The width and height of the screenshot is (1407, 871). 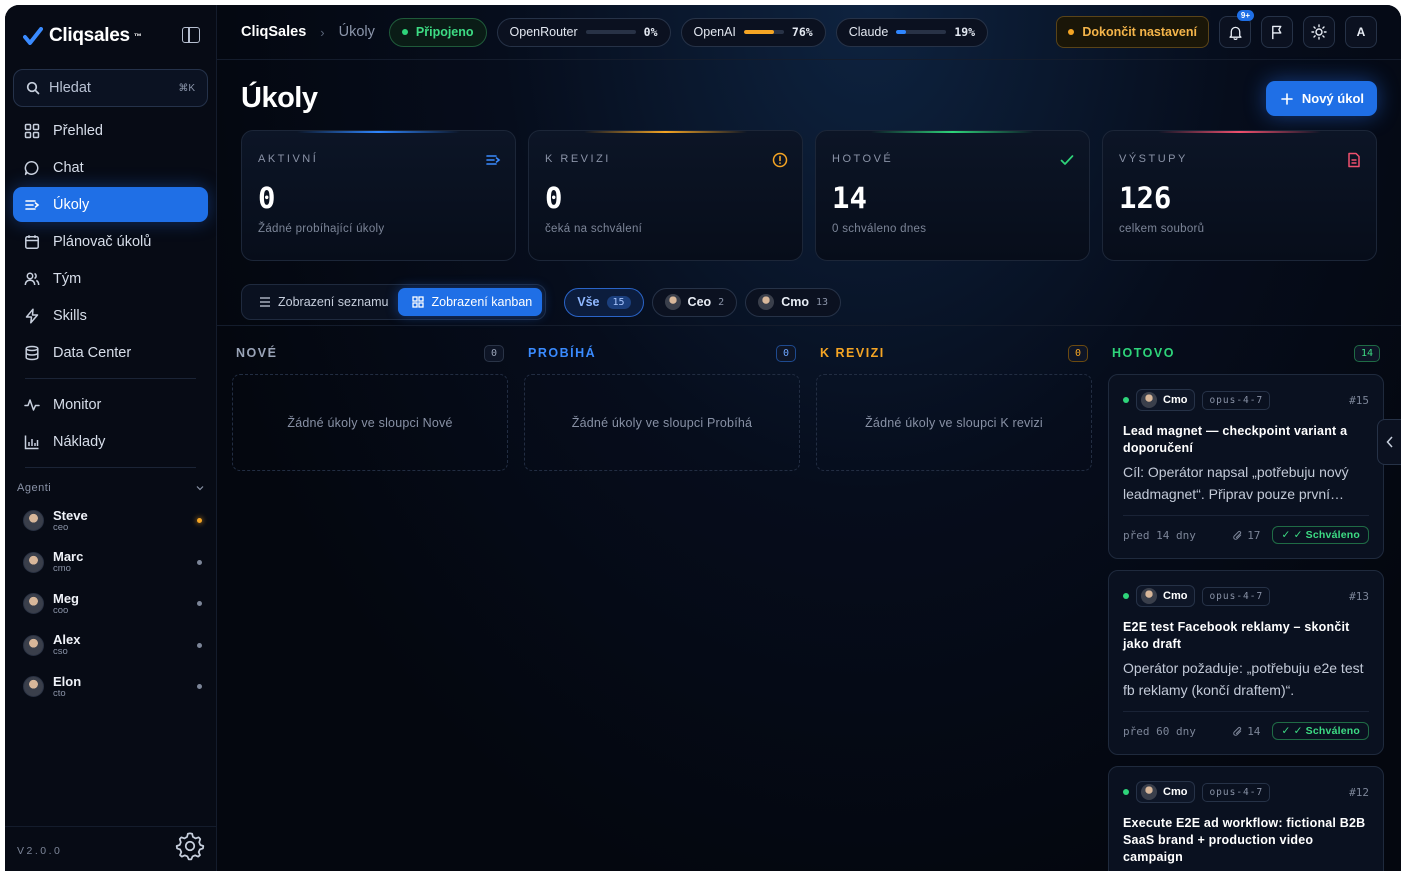 I want to click on plus-icon, so click(x=1287, y=98).